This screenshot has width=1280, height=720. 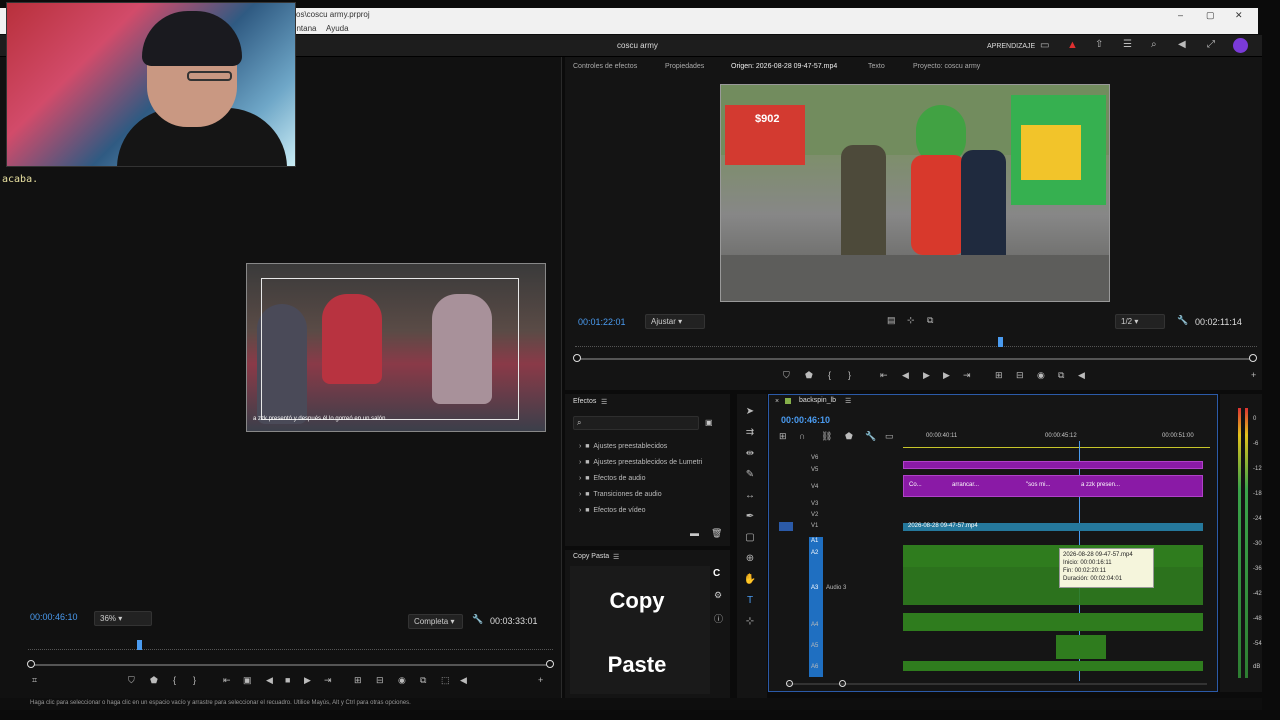 What do you see at coordinates (814, 515) in the screenshot?
I see `track-label: V2` at bounding box center [814, 515].